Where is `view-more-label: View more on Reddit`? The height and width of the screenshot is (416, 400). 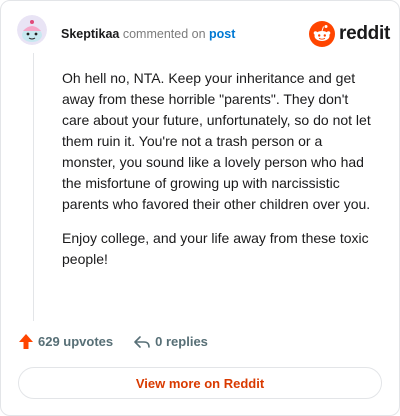
view-more-label: View more on Reddit is located at coordinates (200, 383).